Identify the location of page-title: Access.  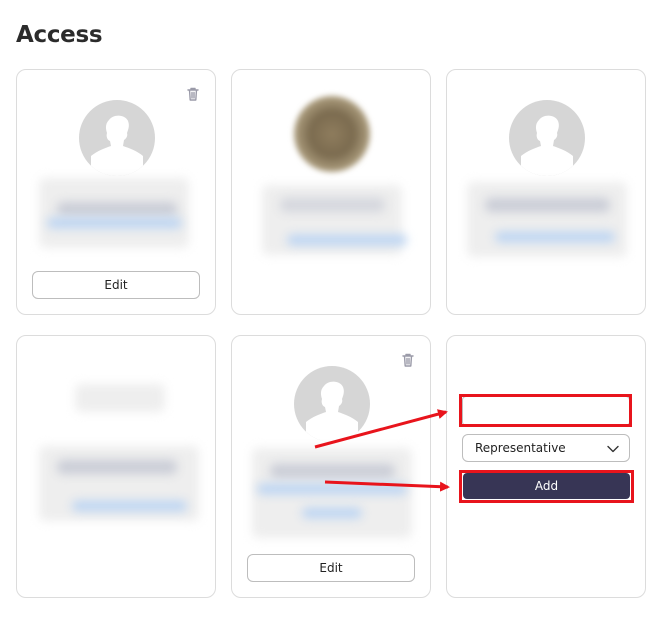
(59, 35).